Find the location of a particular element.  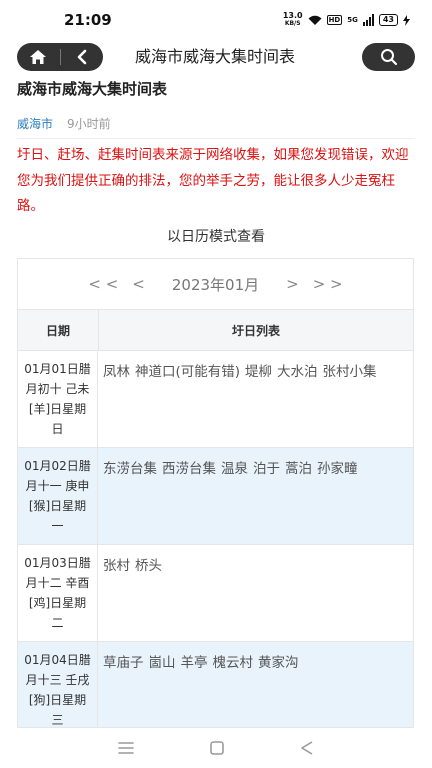

divider is located at coordinates (216, 138).